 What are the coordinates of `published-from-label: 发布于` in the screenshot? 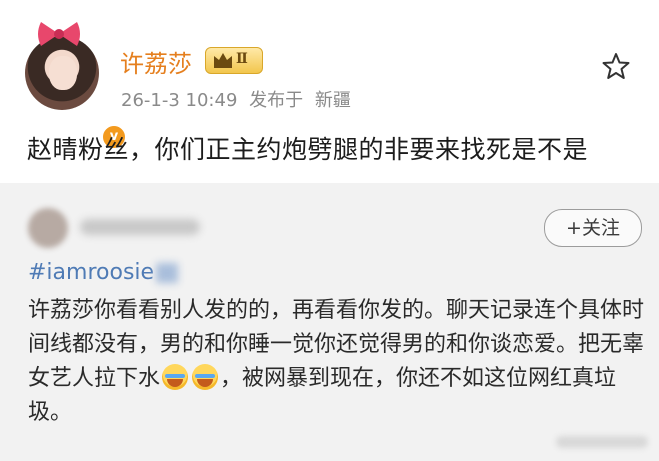 It's located at (276, 100).